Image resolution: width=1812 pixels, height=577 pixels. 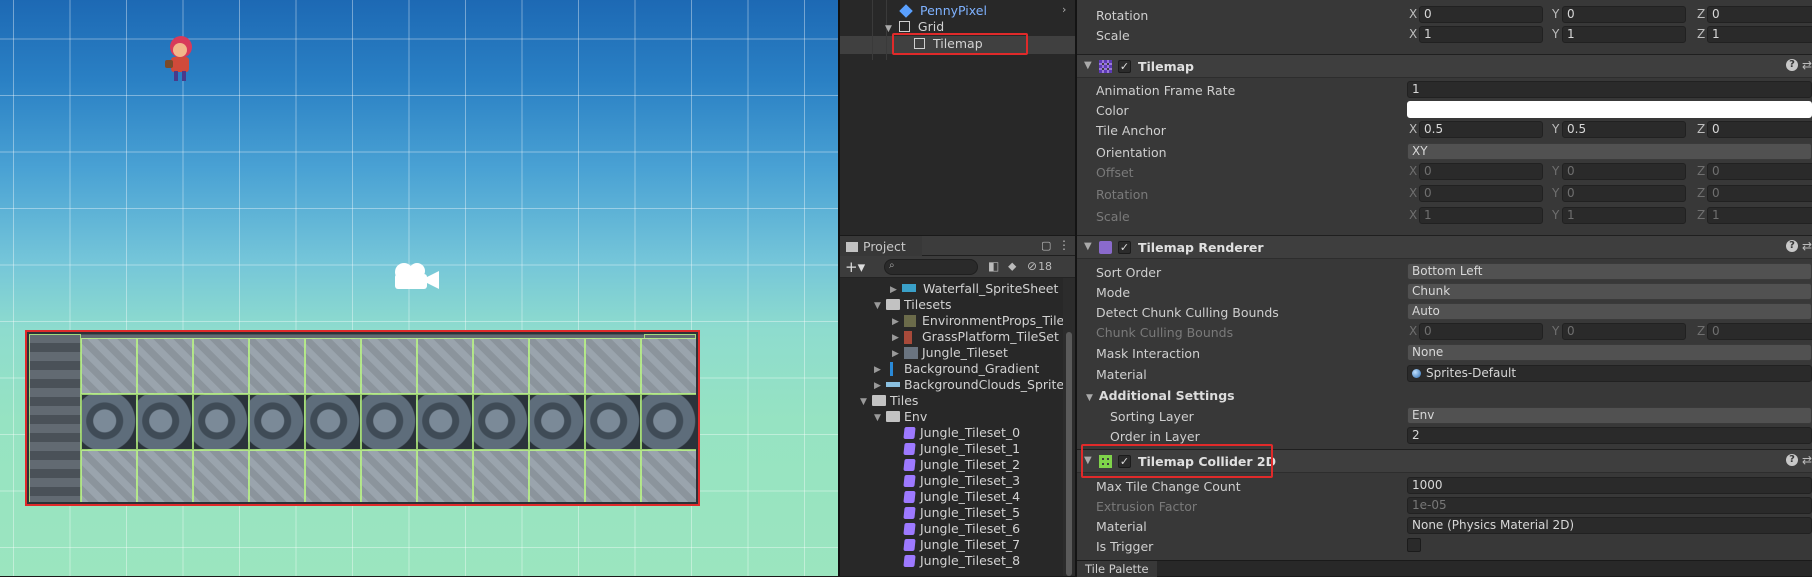 What do you see at coordinates (1012, 266) in the screenshot?
I see `filter-by-label-icon: ⬥` at bounding box center [1012, 266].